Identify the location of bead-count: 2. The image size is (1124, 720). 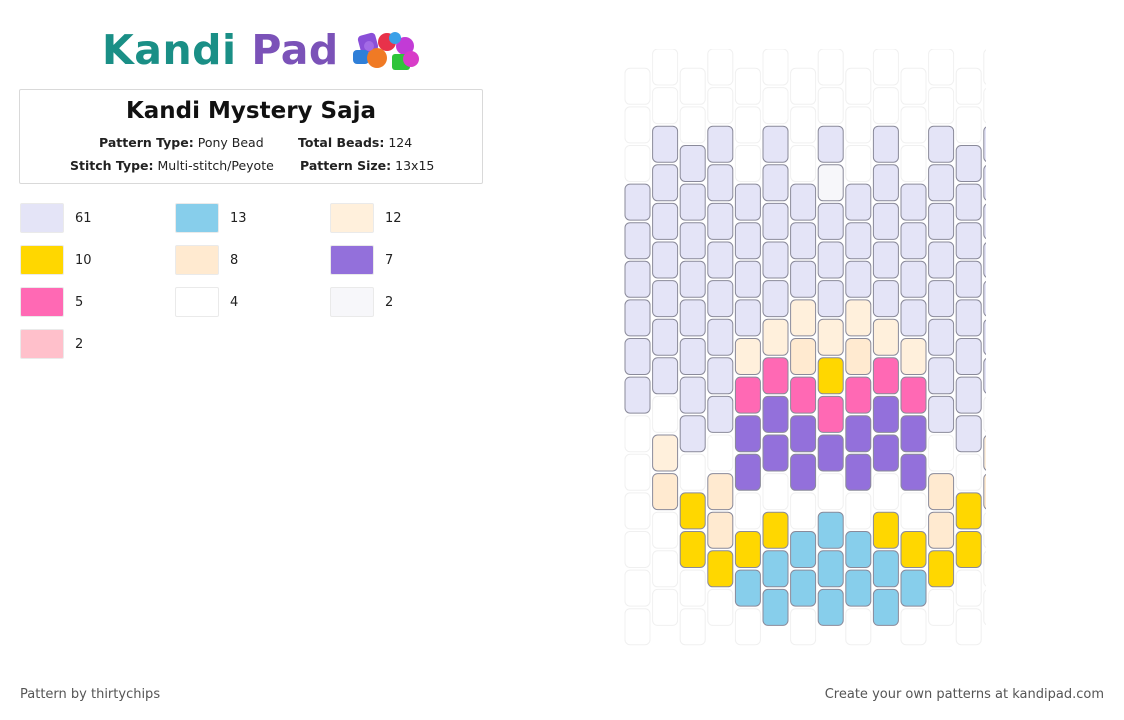
(79, 344).